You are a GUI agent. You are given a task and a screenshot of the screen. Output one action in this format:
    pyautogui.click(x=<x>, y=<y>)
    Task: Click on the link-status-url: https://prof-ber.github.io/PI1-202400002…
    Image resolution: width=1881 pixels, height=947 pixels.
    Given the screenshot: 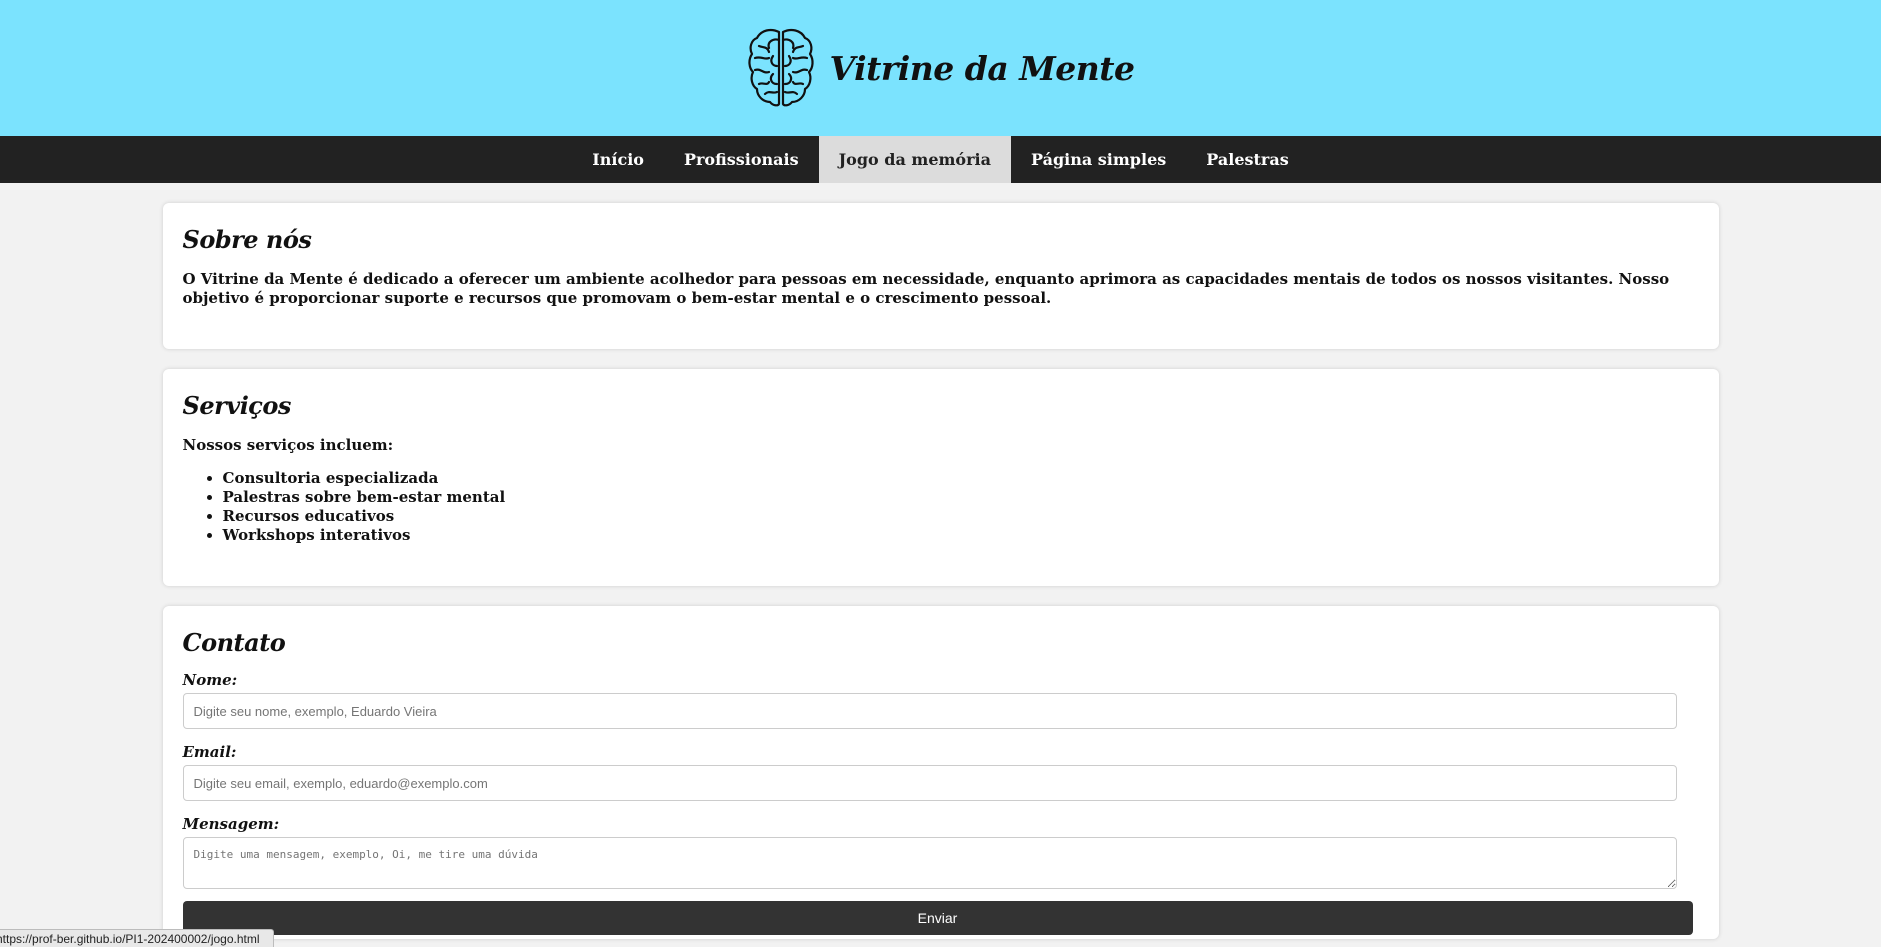 What is the action you would take?
    pyautogui.click(x=137, y=938)
    